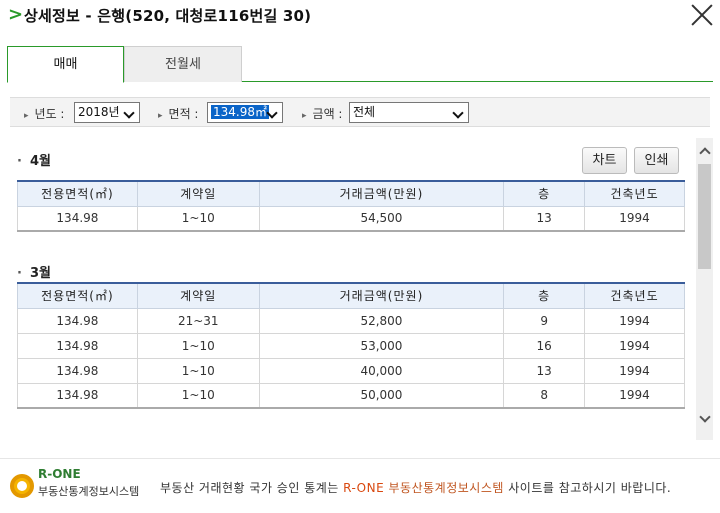 Image resolution: width=720 pixels, height=513 pixels. I want to click on logo-brand: R-ONE, so click(59, 474).